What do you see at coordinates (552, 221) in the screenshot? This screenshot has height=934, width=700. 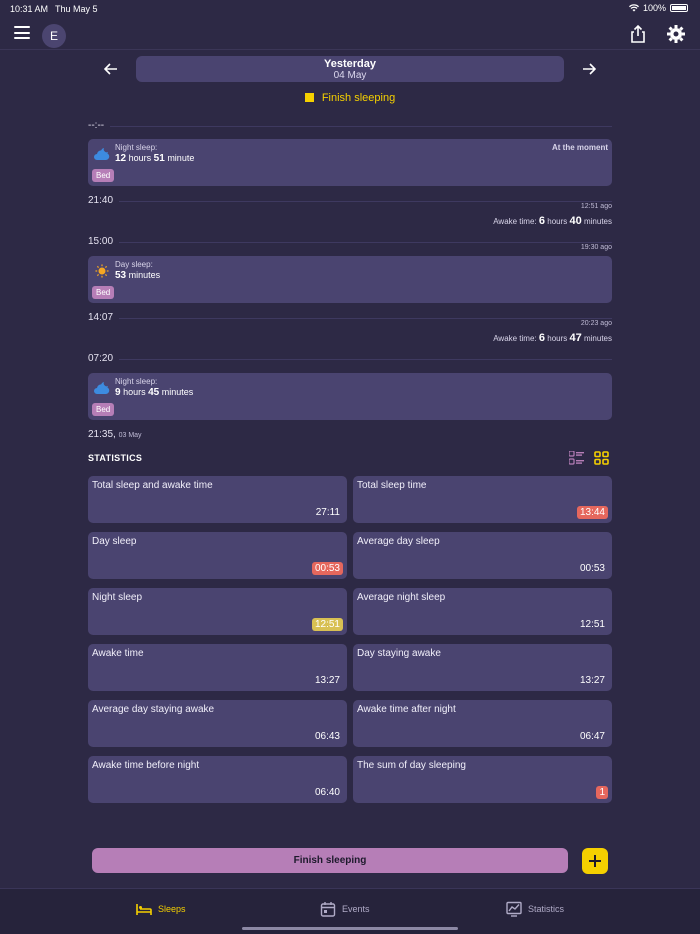 I see `awake-time-summary: Awake time: 6 hours 40 minutes` at bounding box center [552, 221].